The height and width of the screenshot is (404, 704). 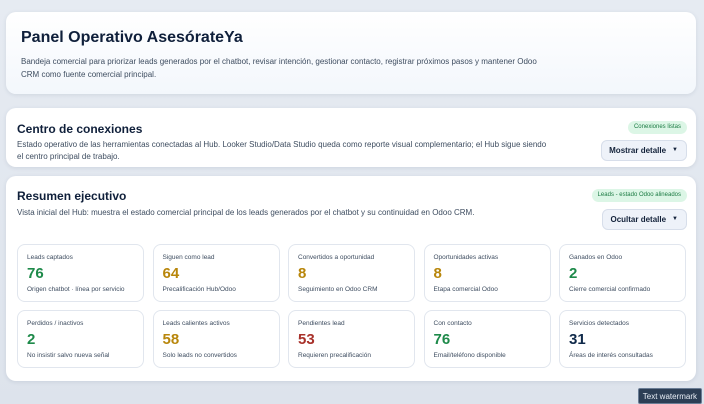 I want to click on metric-caption: Solo leads no convertidos, so click(x=199, y=355).